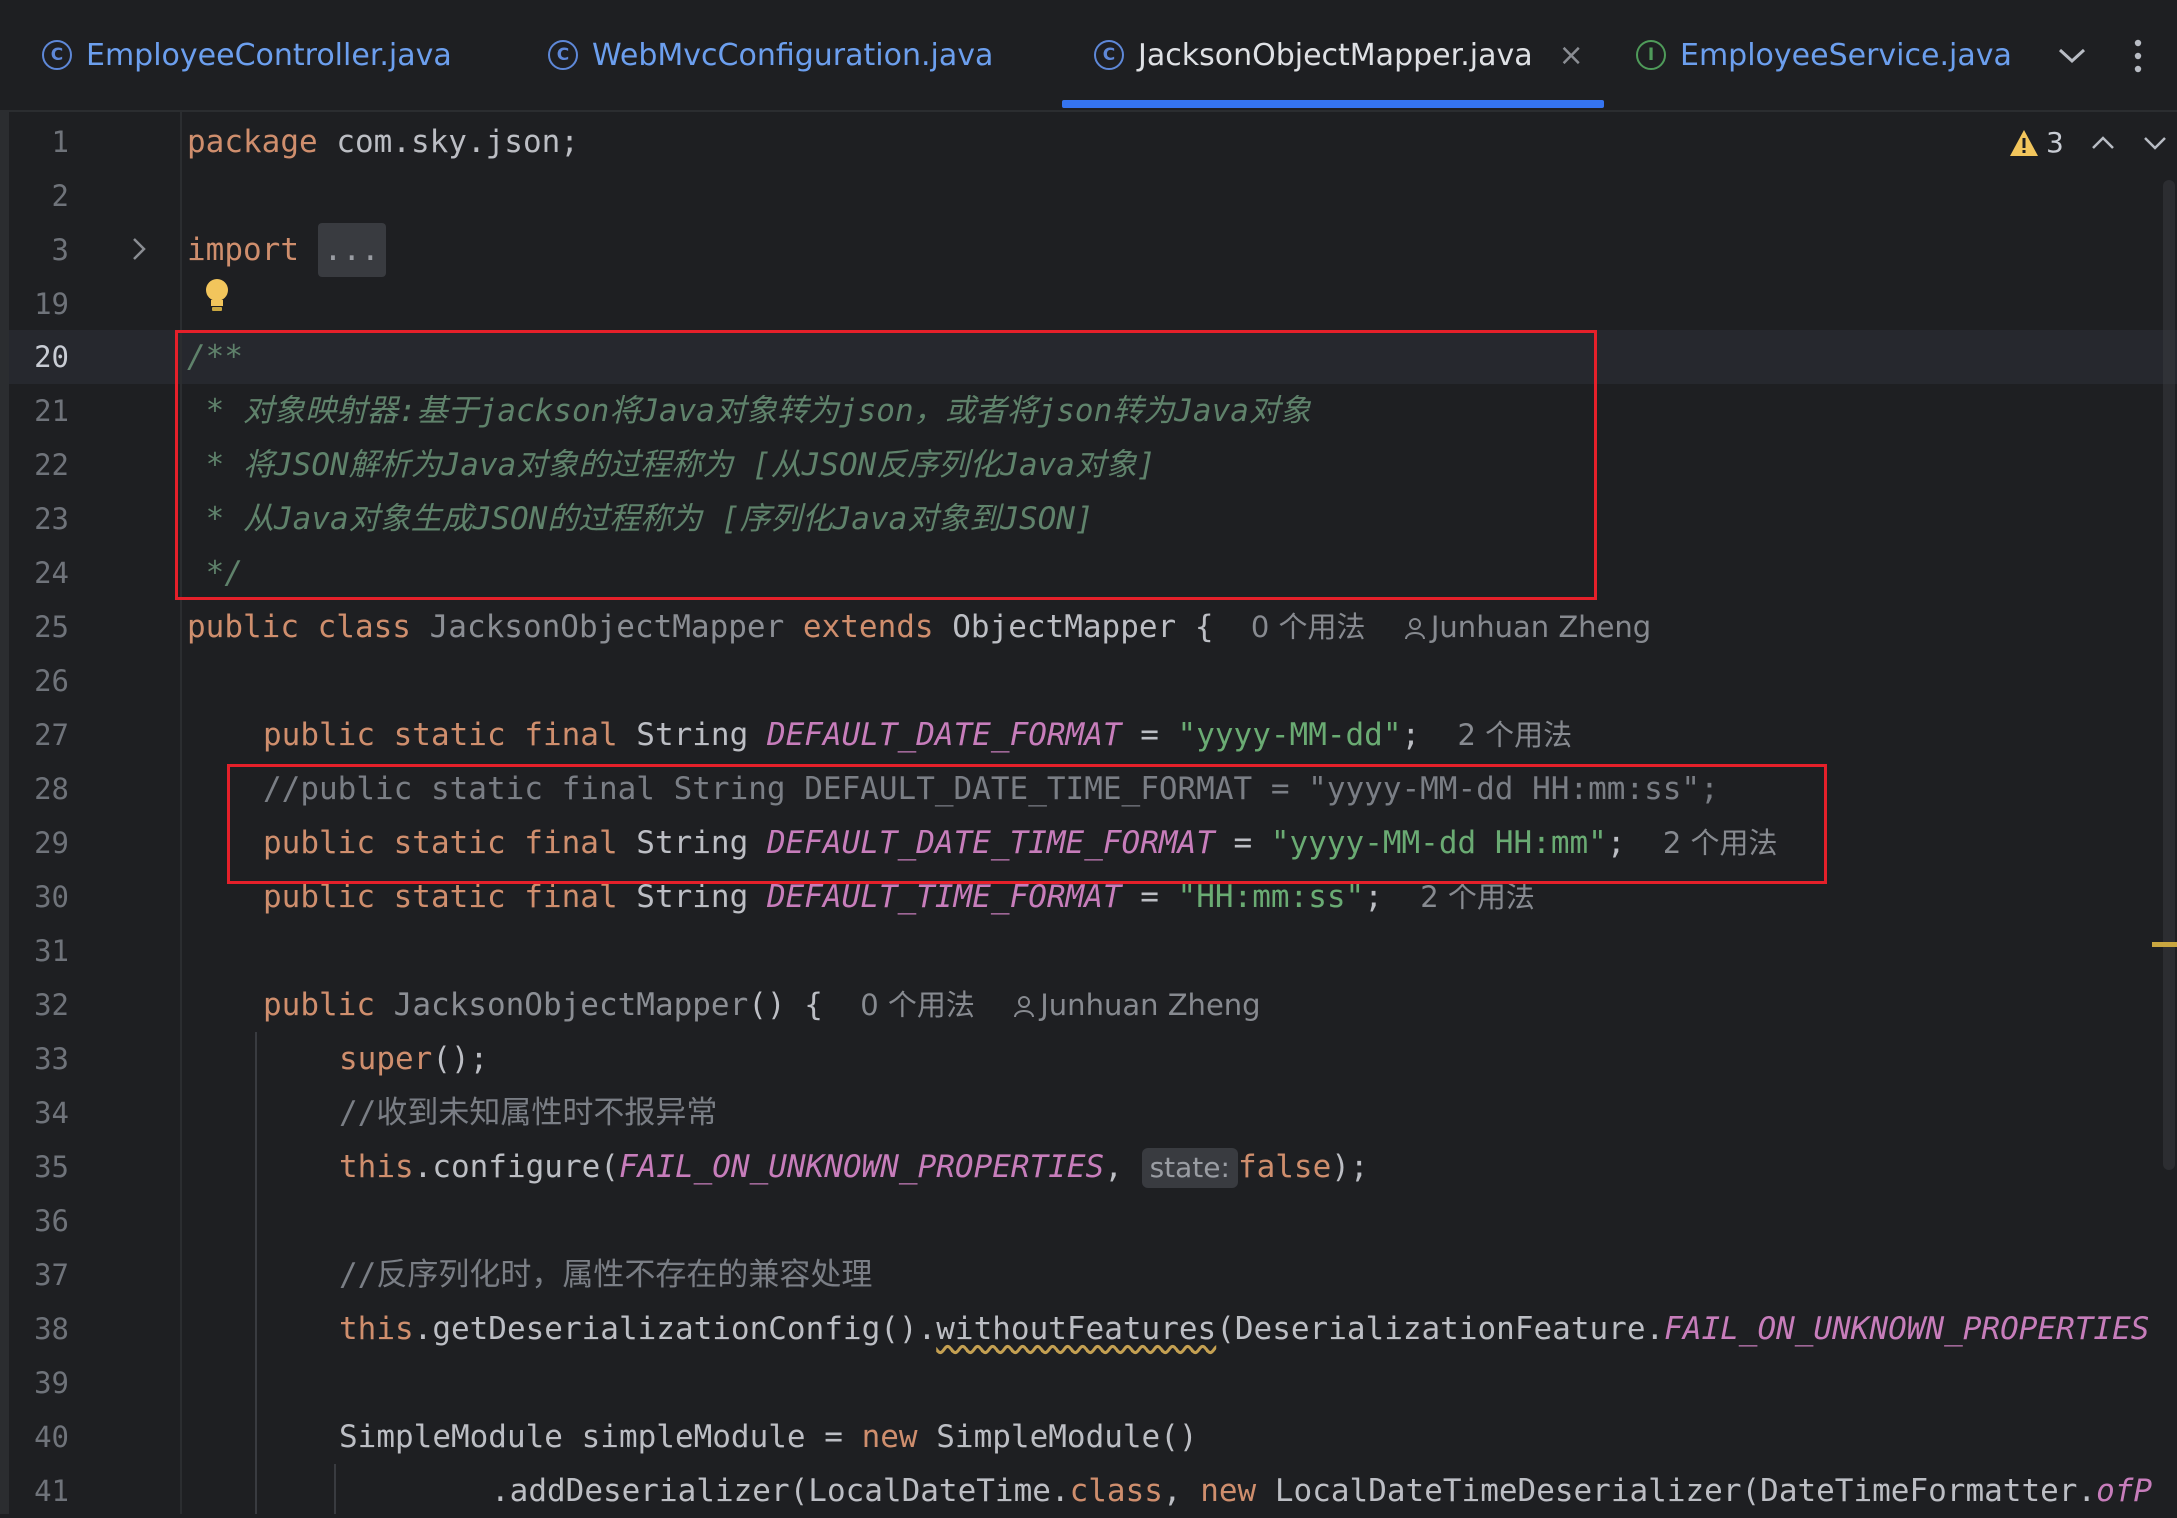 This screenshot has width=2177, height=1518. What do you see at coordinates (1027, 824) in the screenshot?
I see `highlight-box-datetime-format` at bounding box center [1027, 824].